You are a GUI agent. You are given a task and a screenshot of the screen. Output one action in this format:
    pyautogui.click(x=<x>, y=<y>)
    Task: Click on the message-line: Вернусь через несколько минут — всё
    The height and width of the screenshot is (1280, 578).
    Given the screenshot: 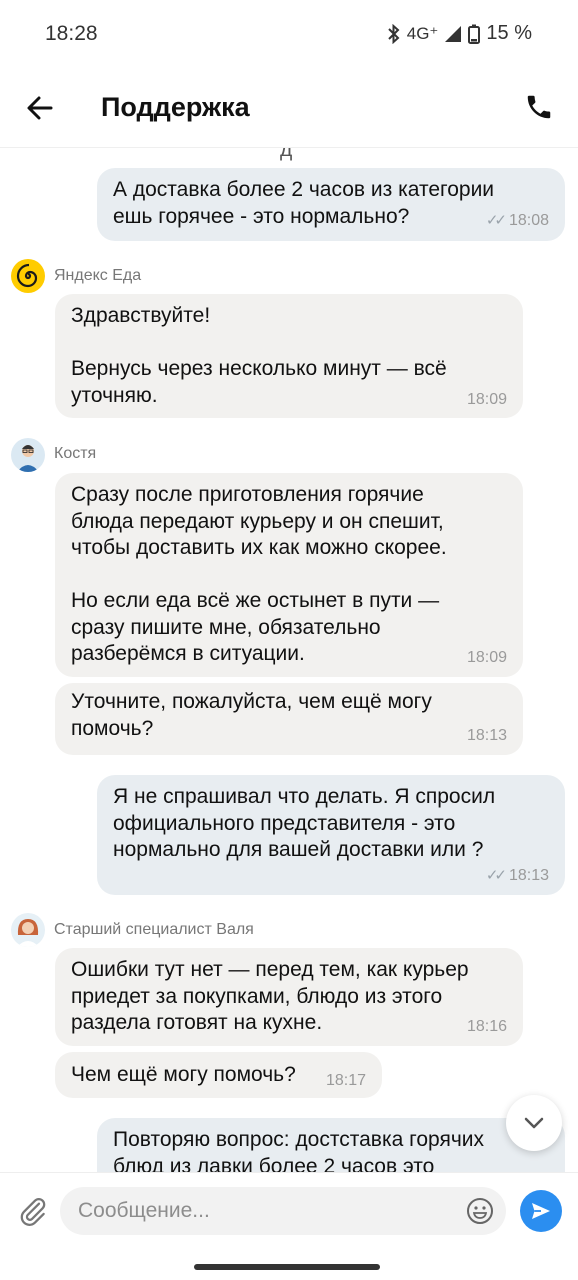 What is the action you would take?
    pyautogui.click(x=259, y=368)
    